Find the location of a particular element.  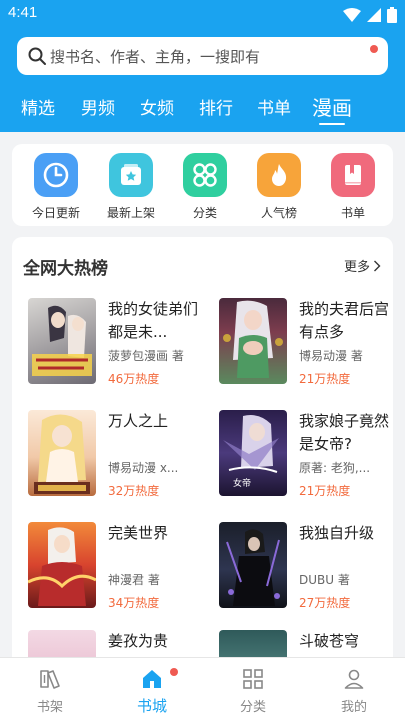

category-shortcuts: 今日更新 最新上架 分类 人气榜 书单 is located at coordinates (202, 185).